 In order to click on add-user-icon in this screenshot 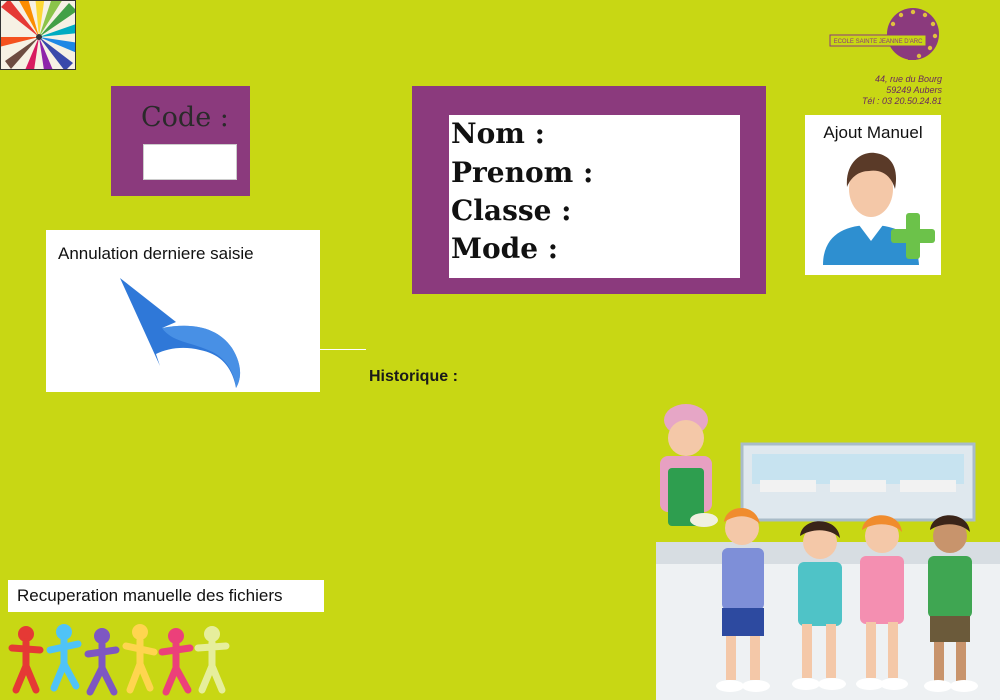, I will do `click(879, 208)`.